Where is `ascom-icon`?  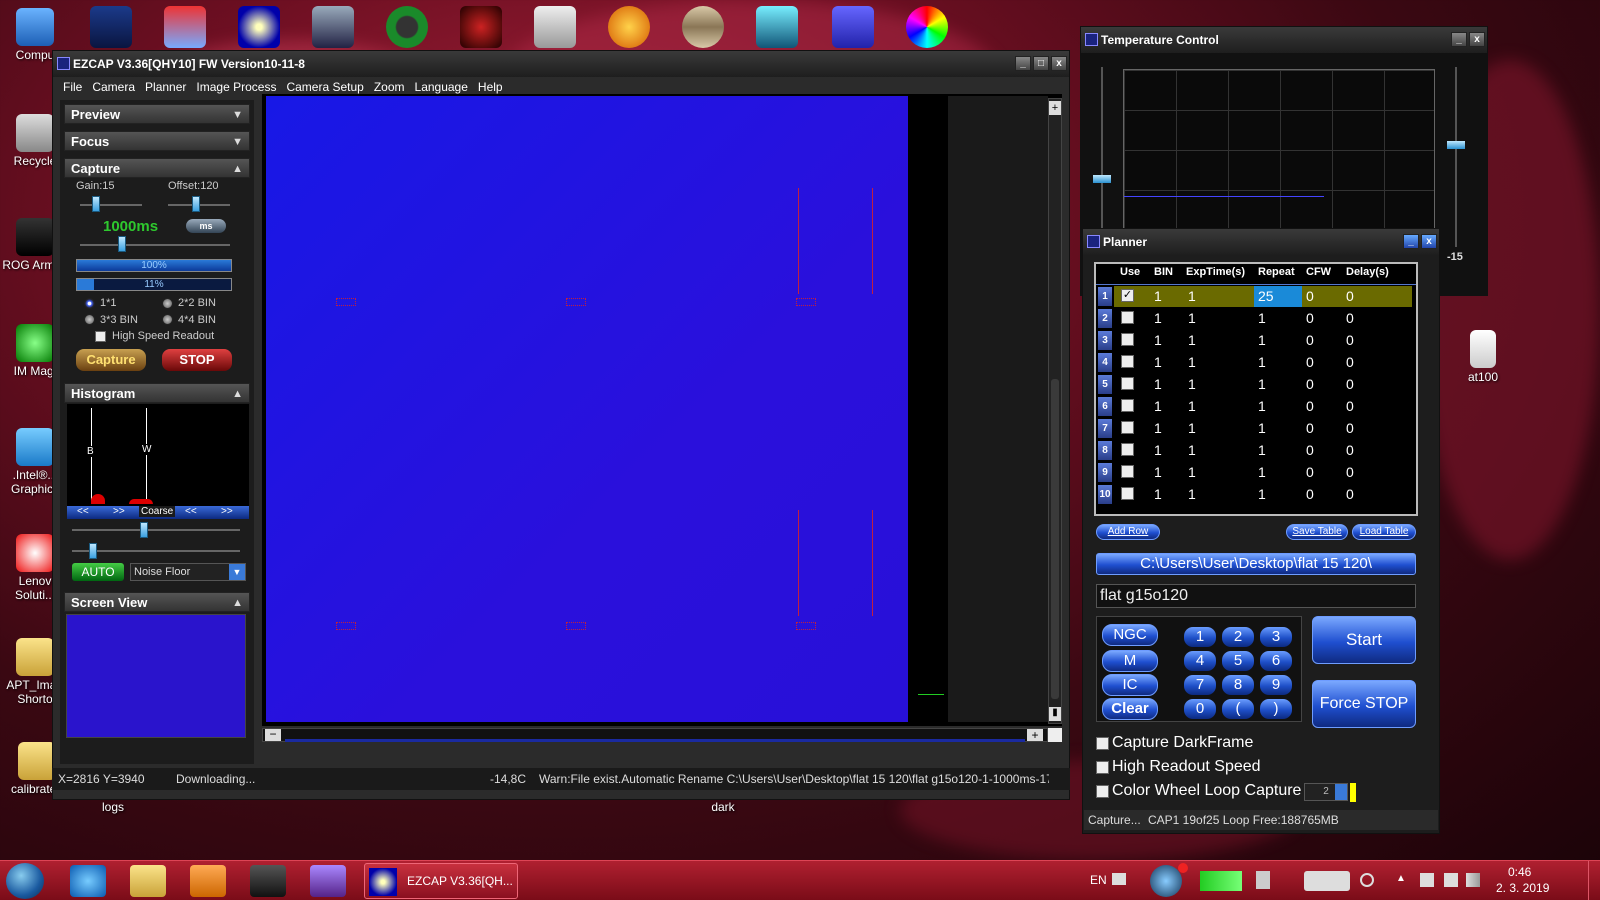
ascom-icon is located at coordinates (111, 27).